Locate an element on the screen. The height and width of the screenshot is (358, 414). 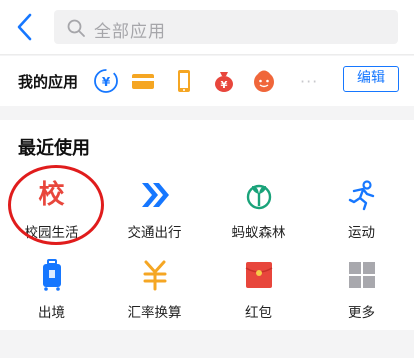
search-placeholder: 全部应用 is located at coordinates (130, 32).